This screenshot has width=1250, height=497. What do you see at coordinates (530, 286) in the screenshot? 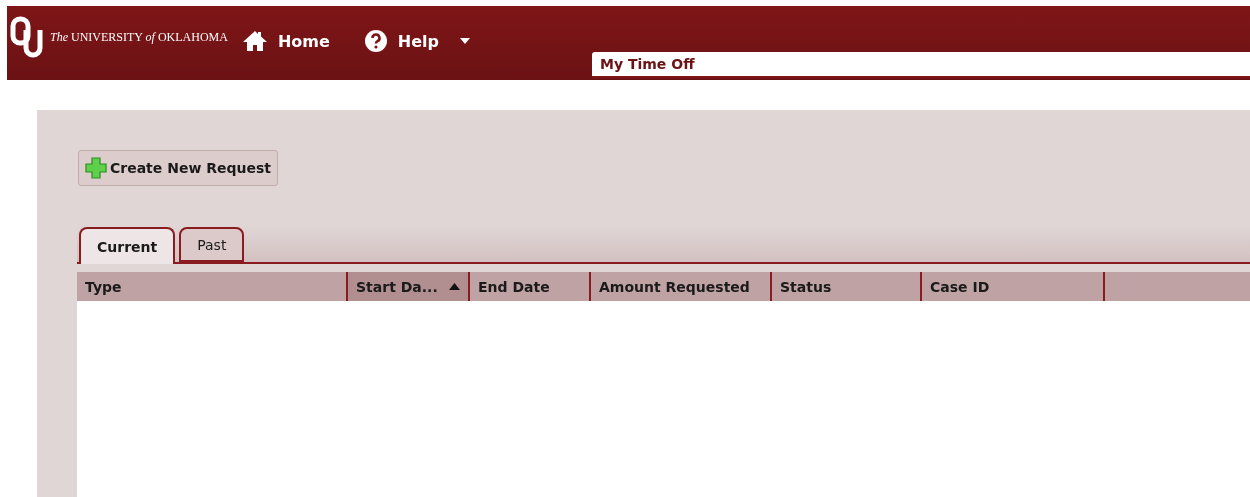
I see `column-header: End Date` at bounding box center [530, 286].